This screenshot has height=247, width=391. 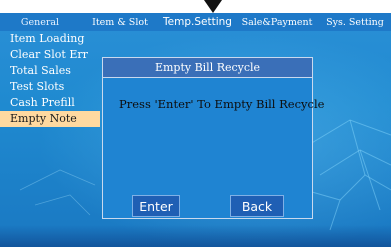 What do you see at coordinates (355, 22) in the screenshot?
I see `tab-sys-setting: Sys. Setting` at bounding box center [355, 22].